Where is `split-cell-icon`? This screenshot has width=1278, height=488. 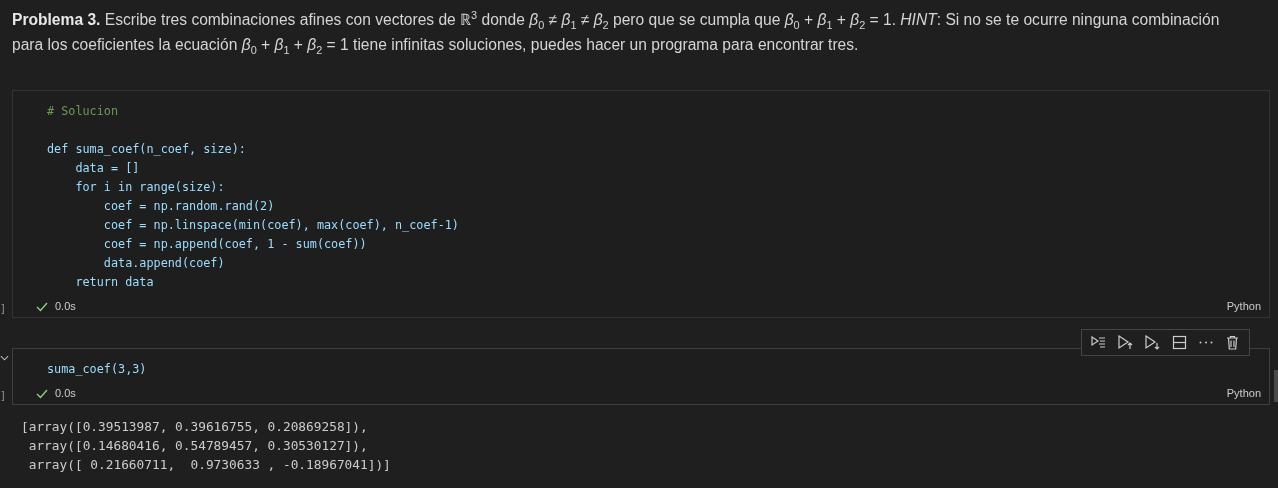
split-cell-icon is located at coordinates (1179, 342).